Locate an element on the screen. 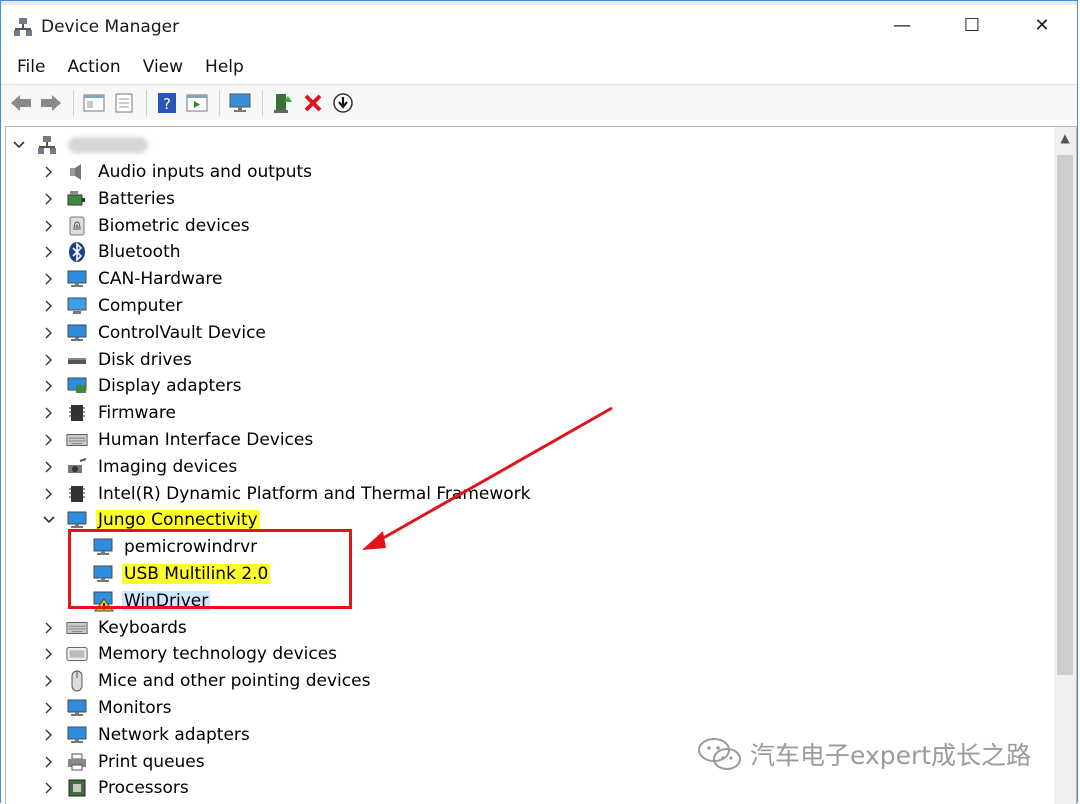  chip-icon is located at coordinates (77, 413).